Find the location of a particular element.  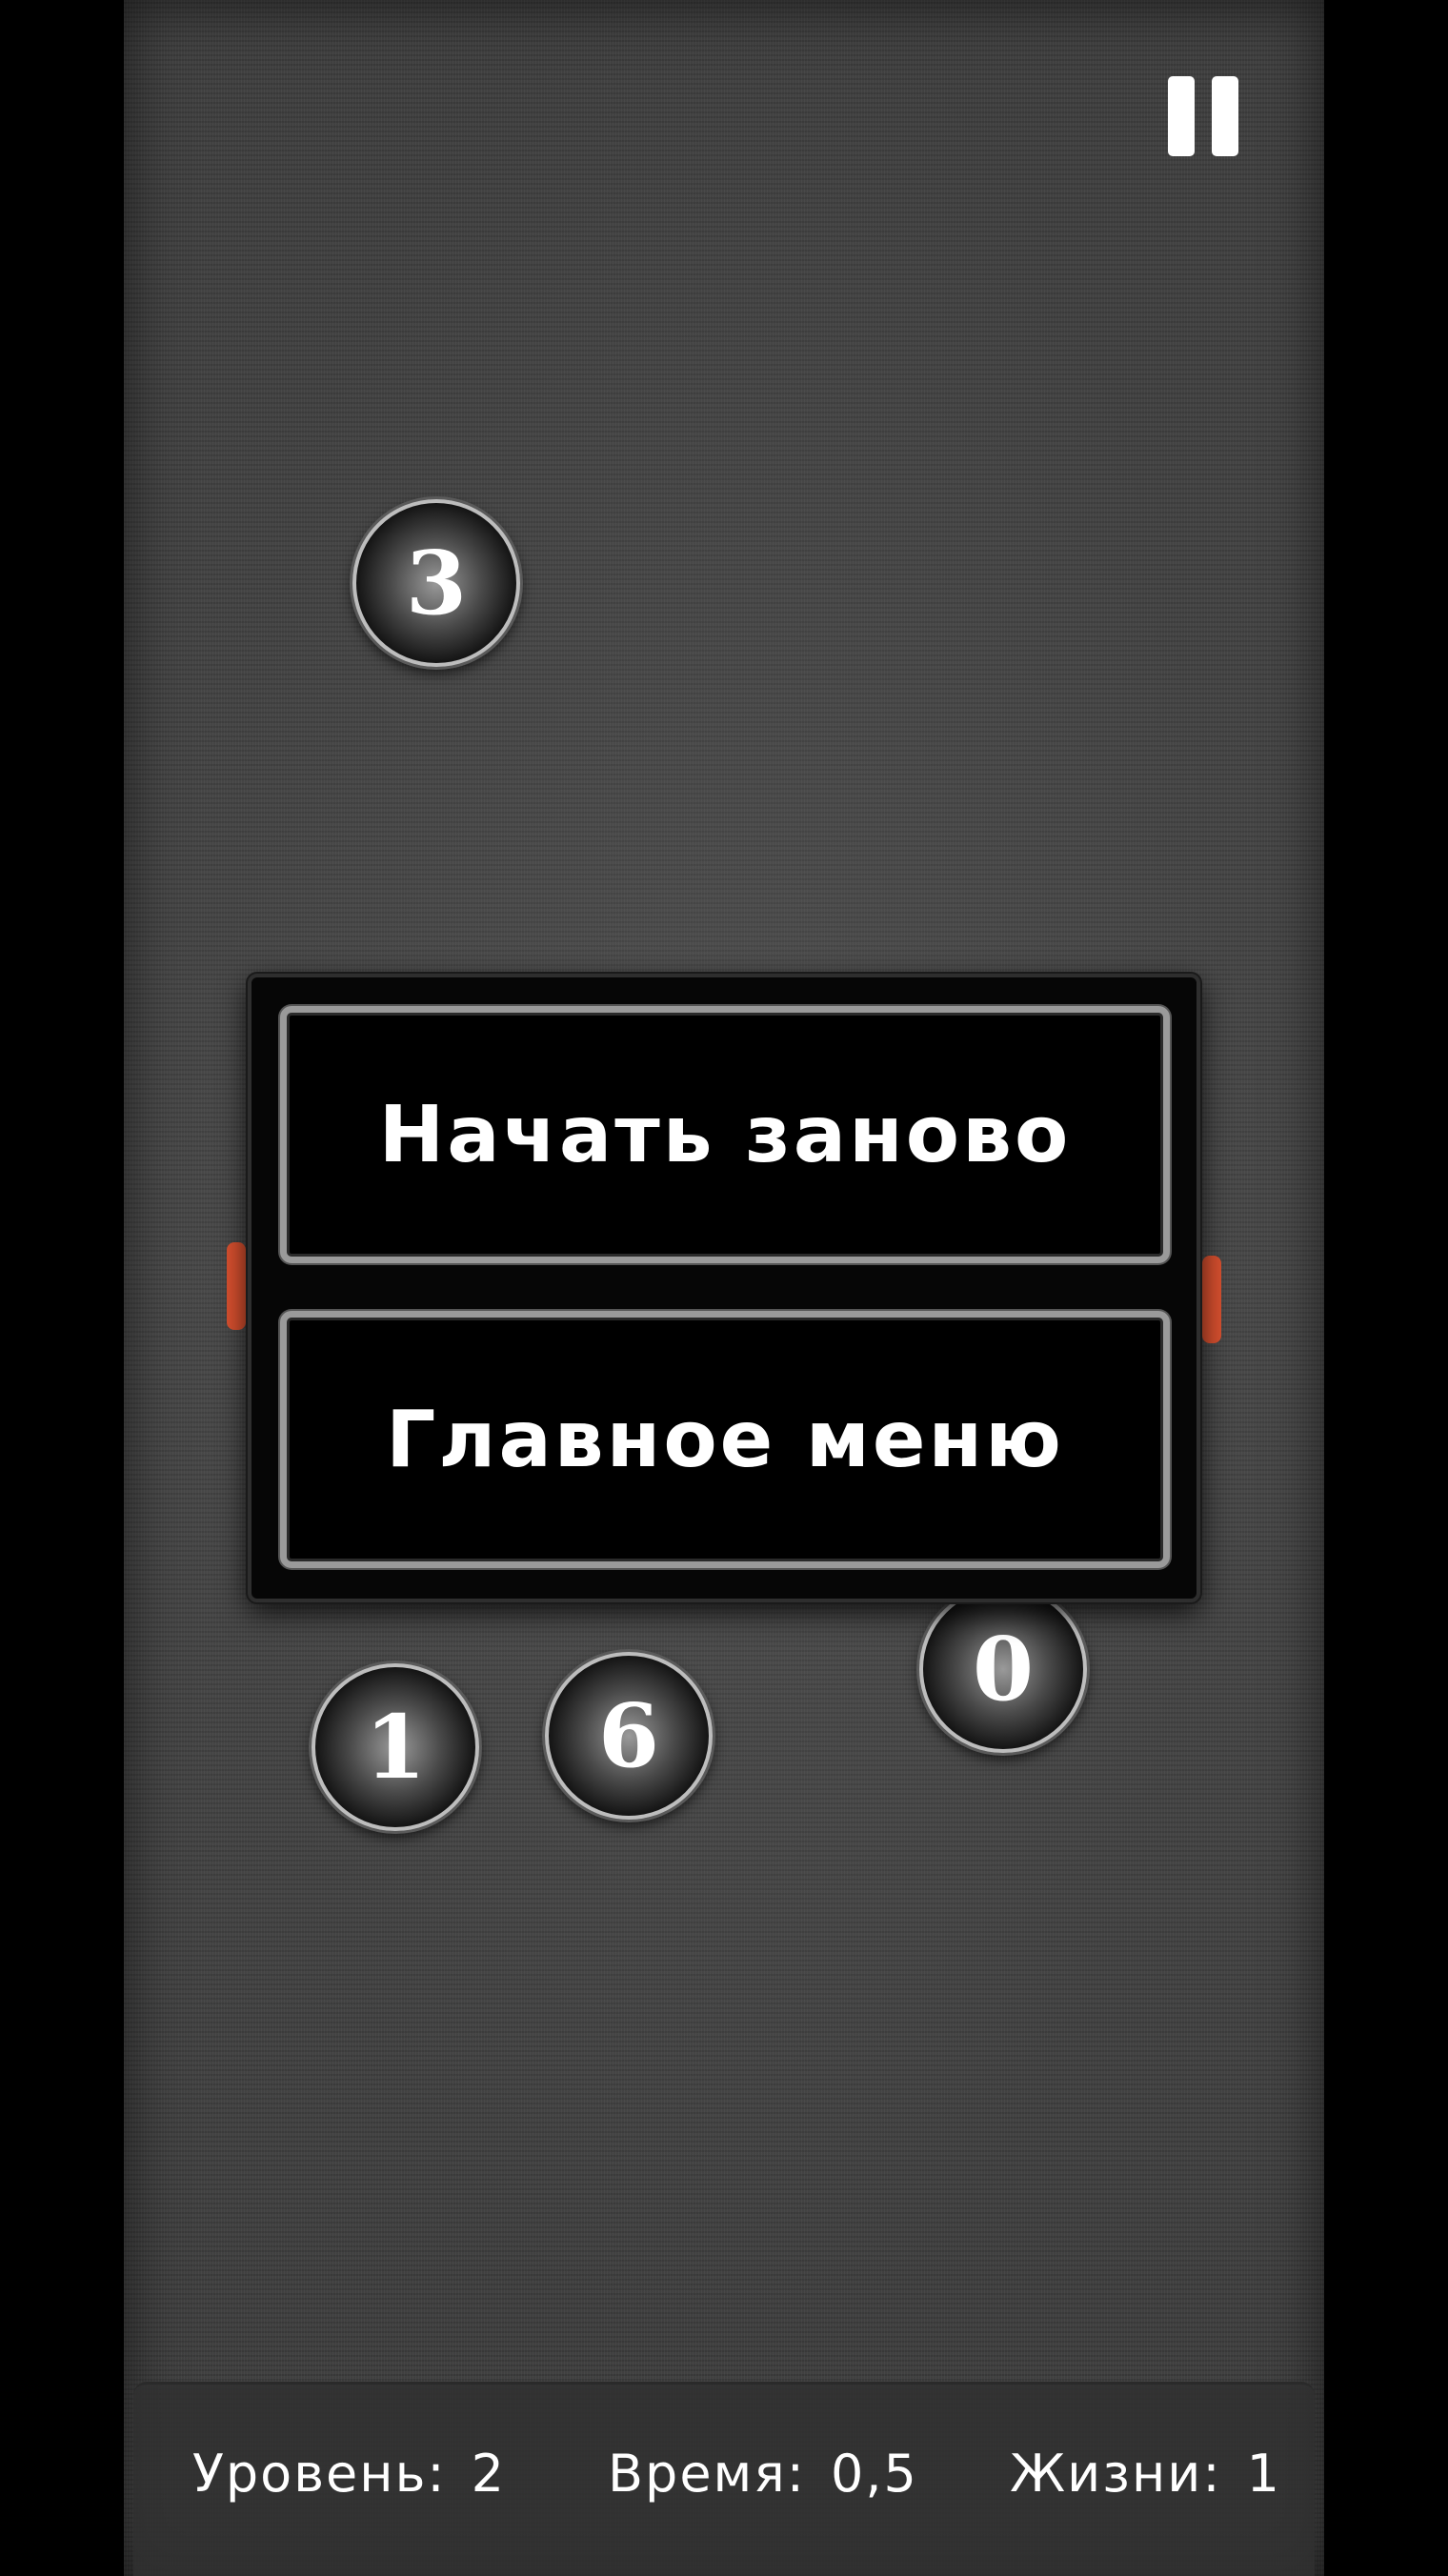

number-ball-6: 6 is located at coordinates (629, 1736).